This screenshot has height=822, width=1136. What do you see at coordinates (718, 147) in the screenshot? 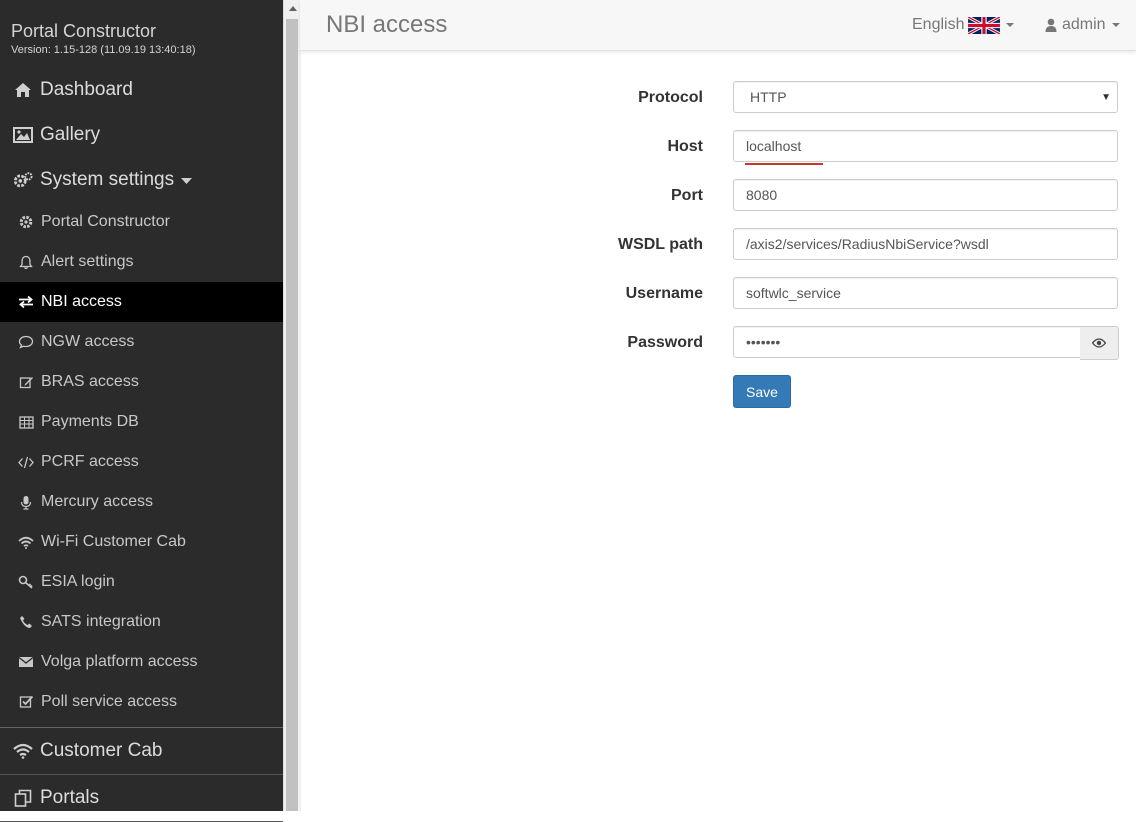
I see `host-row: Host` at bounding box center [718, 147].